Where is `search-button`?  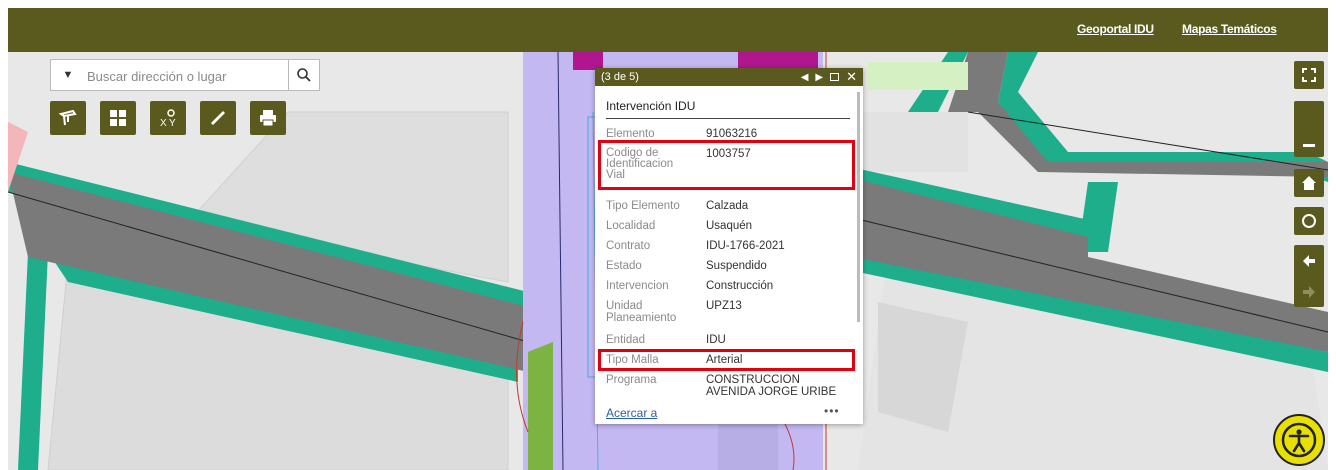
search-button is located at coordinates (303, 75).